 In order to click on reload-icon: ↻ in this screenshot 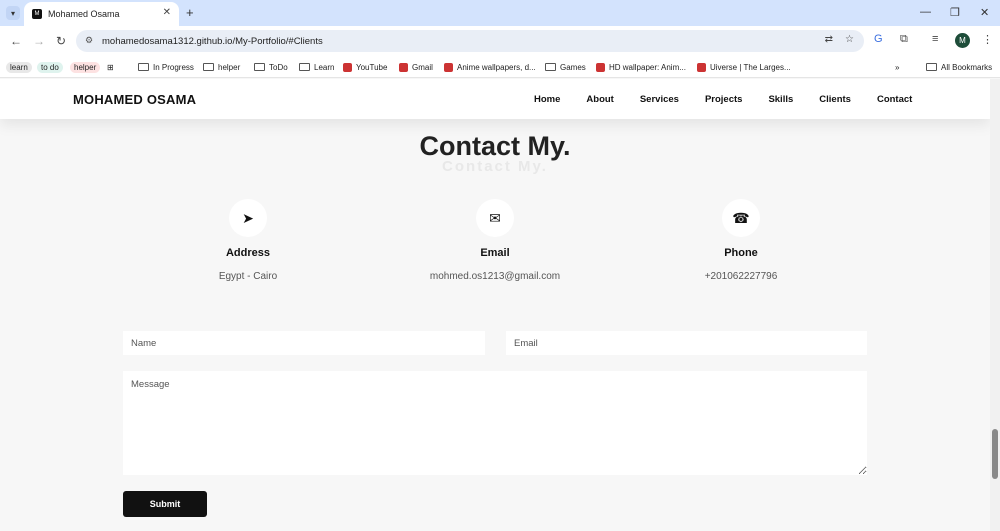, I will do `click(61, 41)`.